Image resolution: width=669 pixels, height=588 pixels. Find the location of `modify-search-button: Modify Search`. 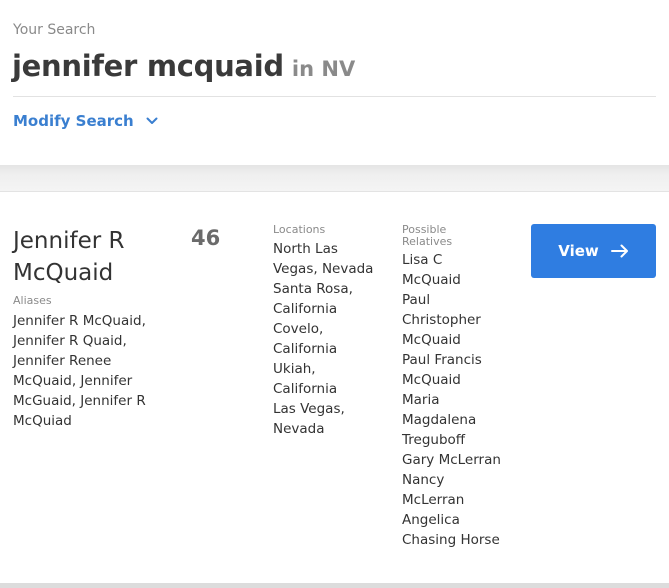

modify-search-button: Modify Search is located at coordinates (85, 121).